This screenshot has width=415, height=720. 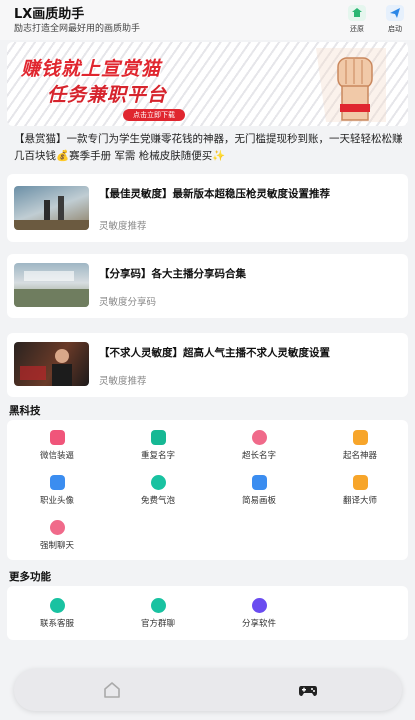 What do you see at coordinates (357, 13) in the screenshot?
I see `restore-icon` at bounding box center [357, 13].